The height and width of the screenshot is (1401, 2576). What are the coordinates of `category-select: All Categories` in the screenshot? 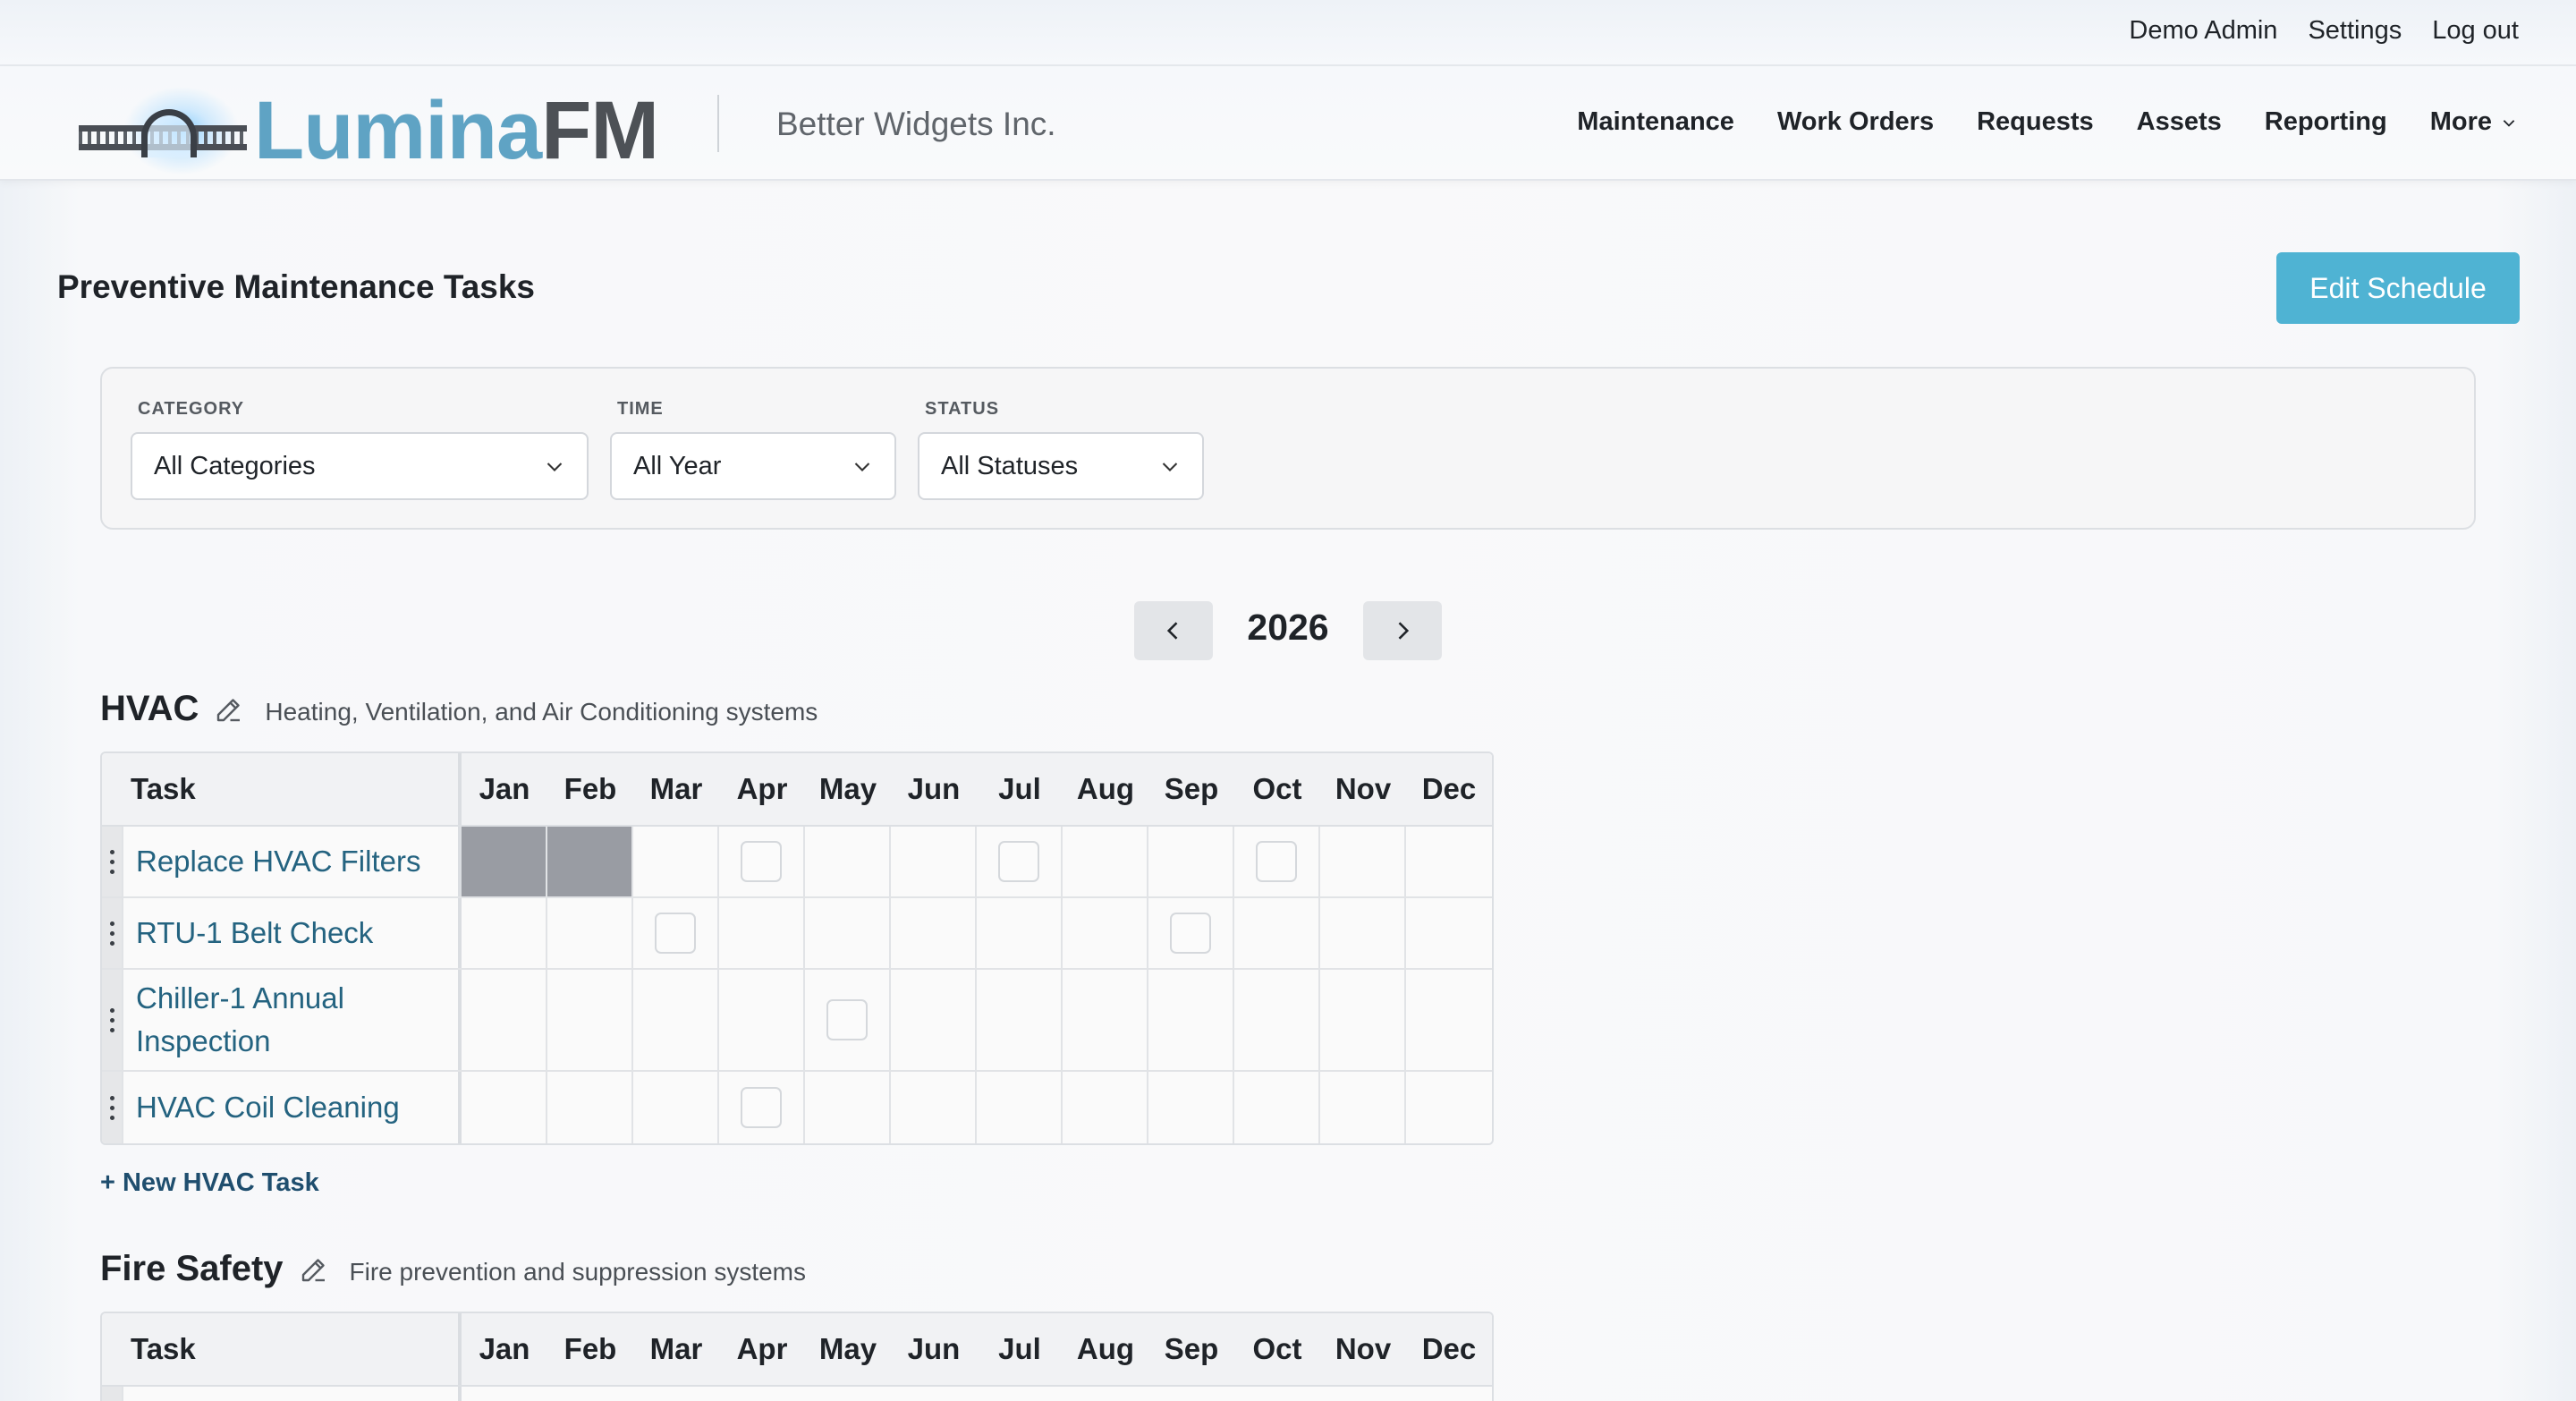 It's located at (360, 466).